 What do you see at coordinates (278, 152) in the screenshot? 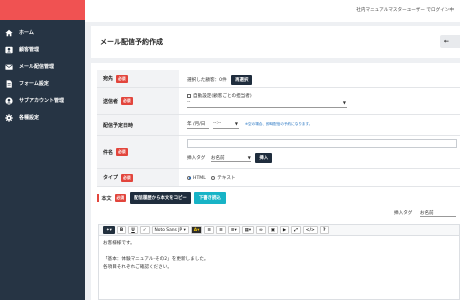
I see `subject-row: 件名 必須 挿入タグ お名前 ▼ 挿入` at bounding box center [278, 152].